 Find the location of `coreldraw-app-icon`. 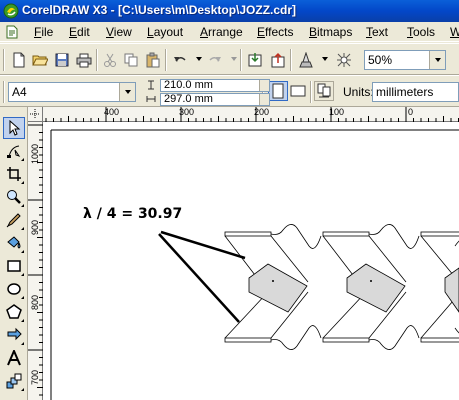

coreldraw-app-icon is located at coordinates (11, 11).